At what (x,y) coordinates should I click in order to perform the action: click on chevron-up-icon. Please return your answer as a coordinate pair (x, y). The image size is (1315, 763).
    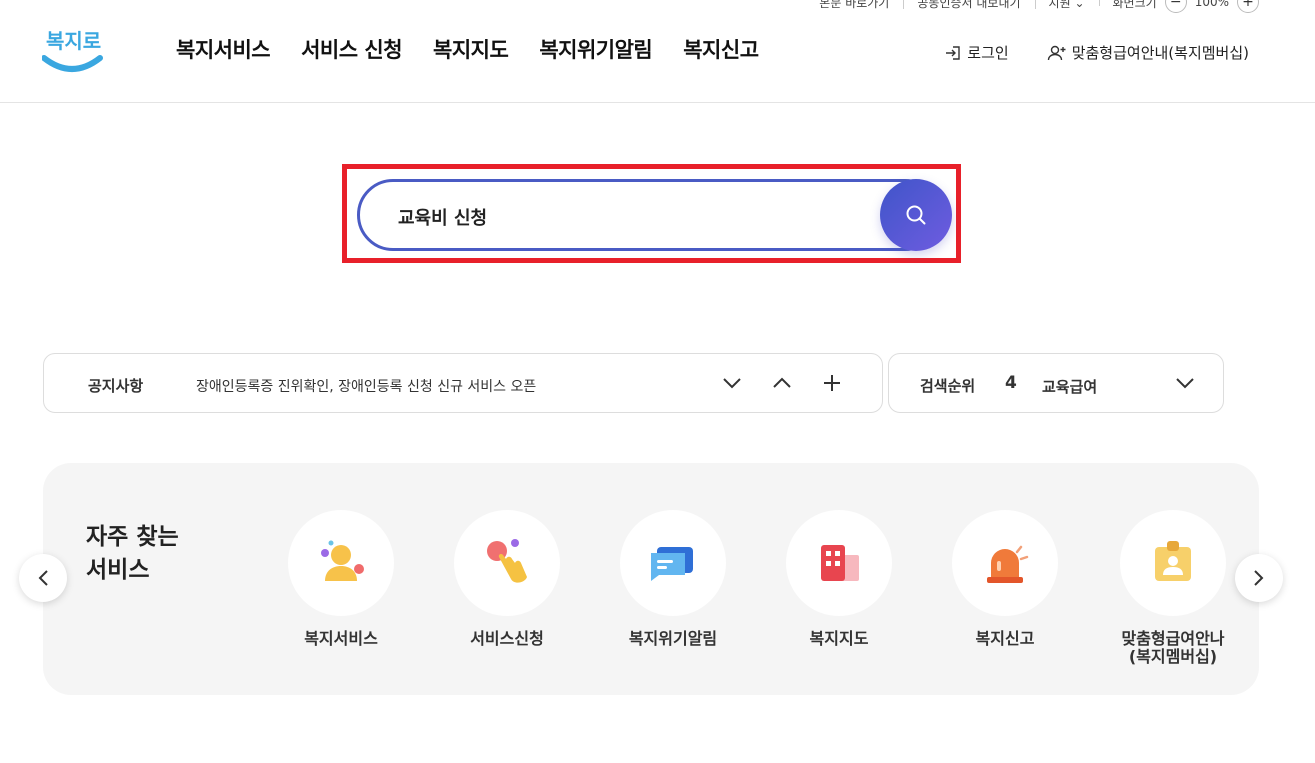
    Looking at the image, I should click on (782, 382).